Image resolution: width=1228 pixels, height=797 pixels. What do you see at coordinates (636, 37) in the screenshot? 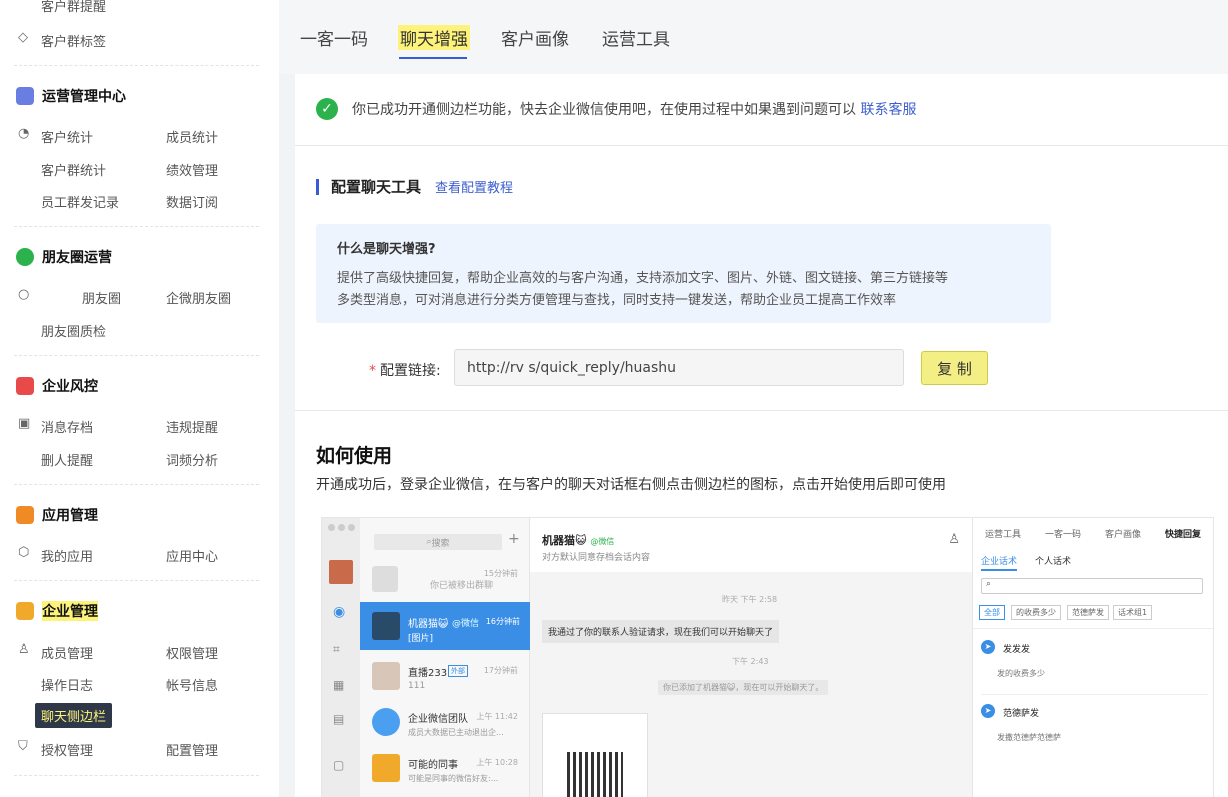
I see `tab-operation-tools: 运营工具` at bounding box center [636, 37].